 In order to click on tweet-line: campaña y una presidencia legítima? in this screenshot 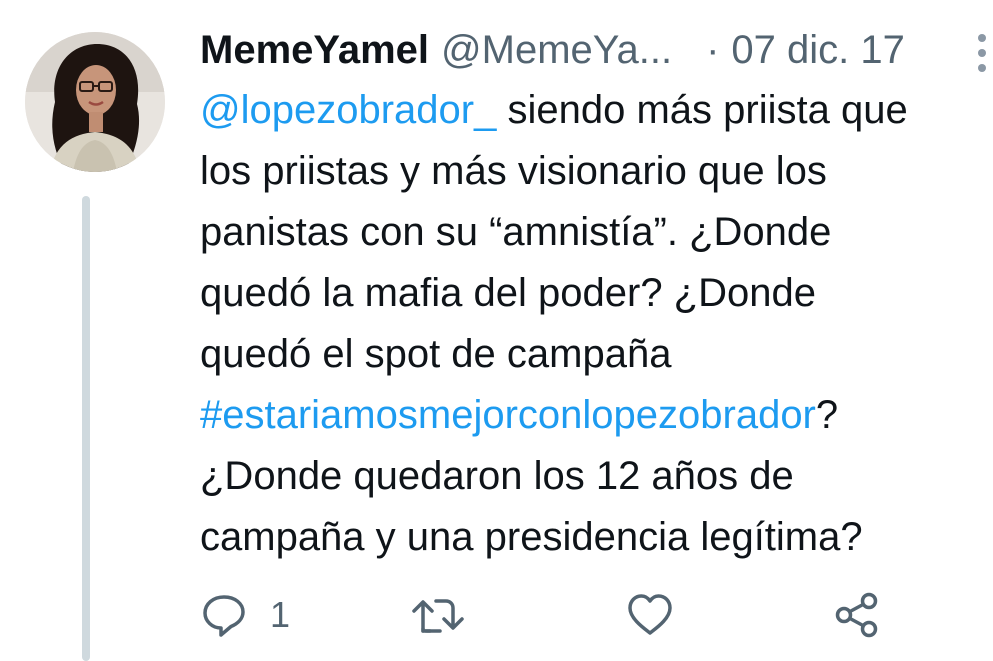, I will do `click(531, 537)`.